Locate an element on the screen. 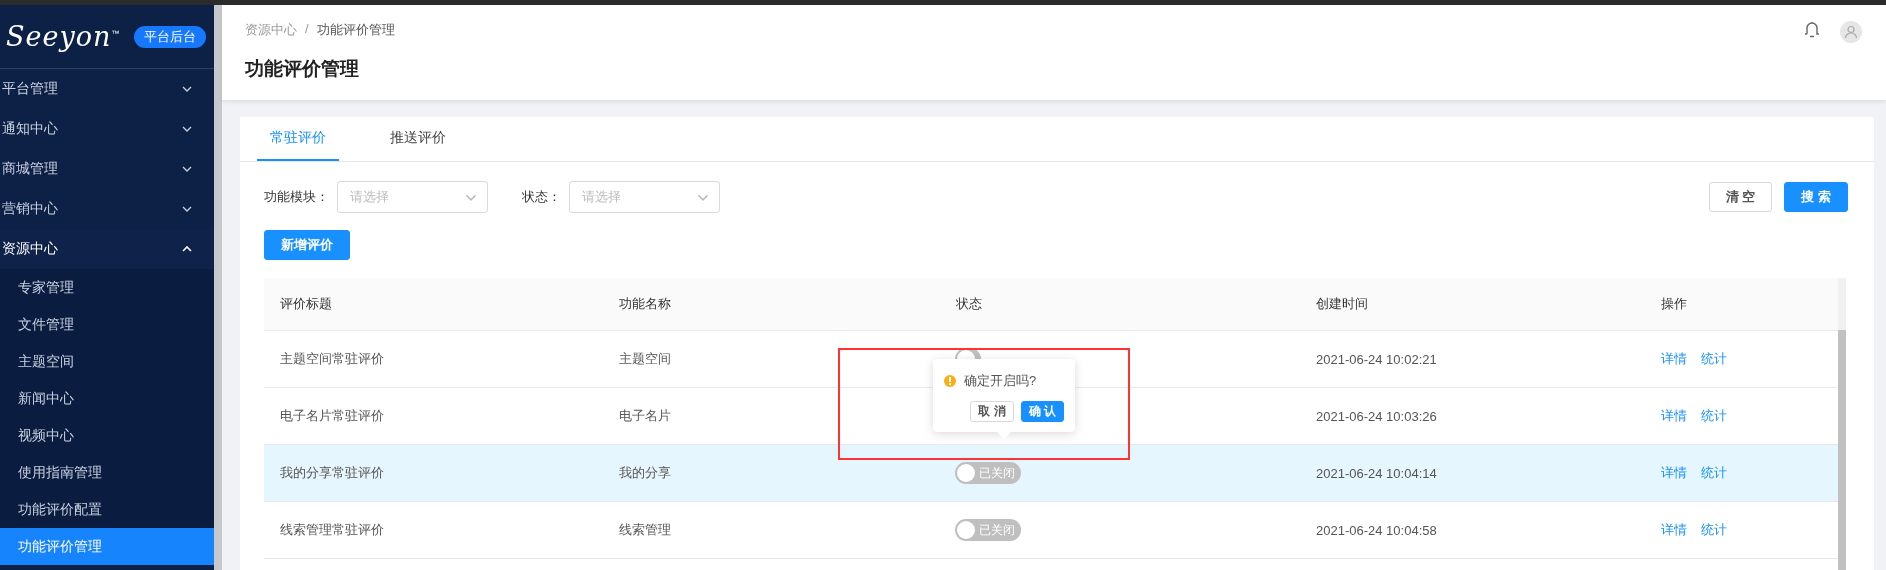 The image size is (1886, 570). table-cell-text: 2021-06-24 10:04:58 is located at coordinates (1376, 530).